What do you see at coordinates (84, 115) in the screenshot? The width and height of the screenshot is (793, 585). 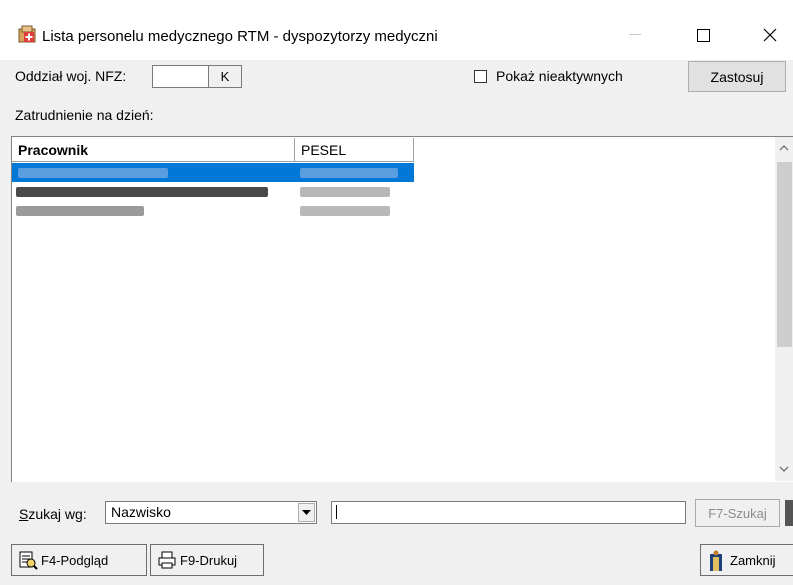 I see `employment-date-label: Zatrudnienie na dzień:` at bounding box center [84, 115].